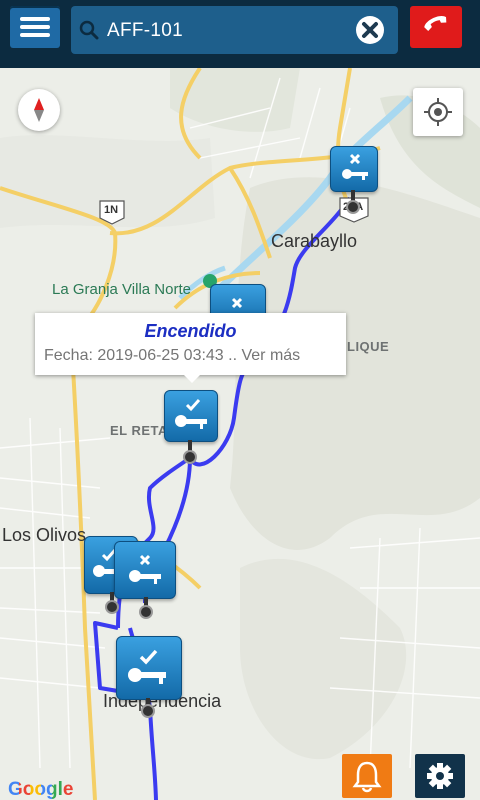  I want to click on popup-date-label: Fecha:, so click(68, 355).